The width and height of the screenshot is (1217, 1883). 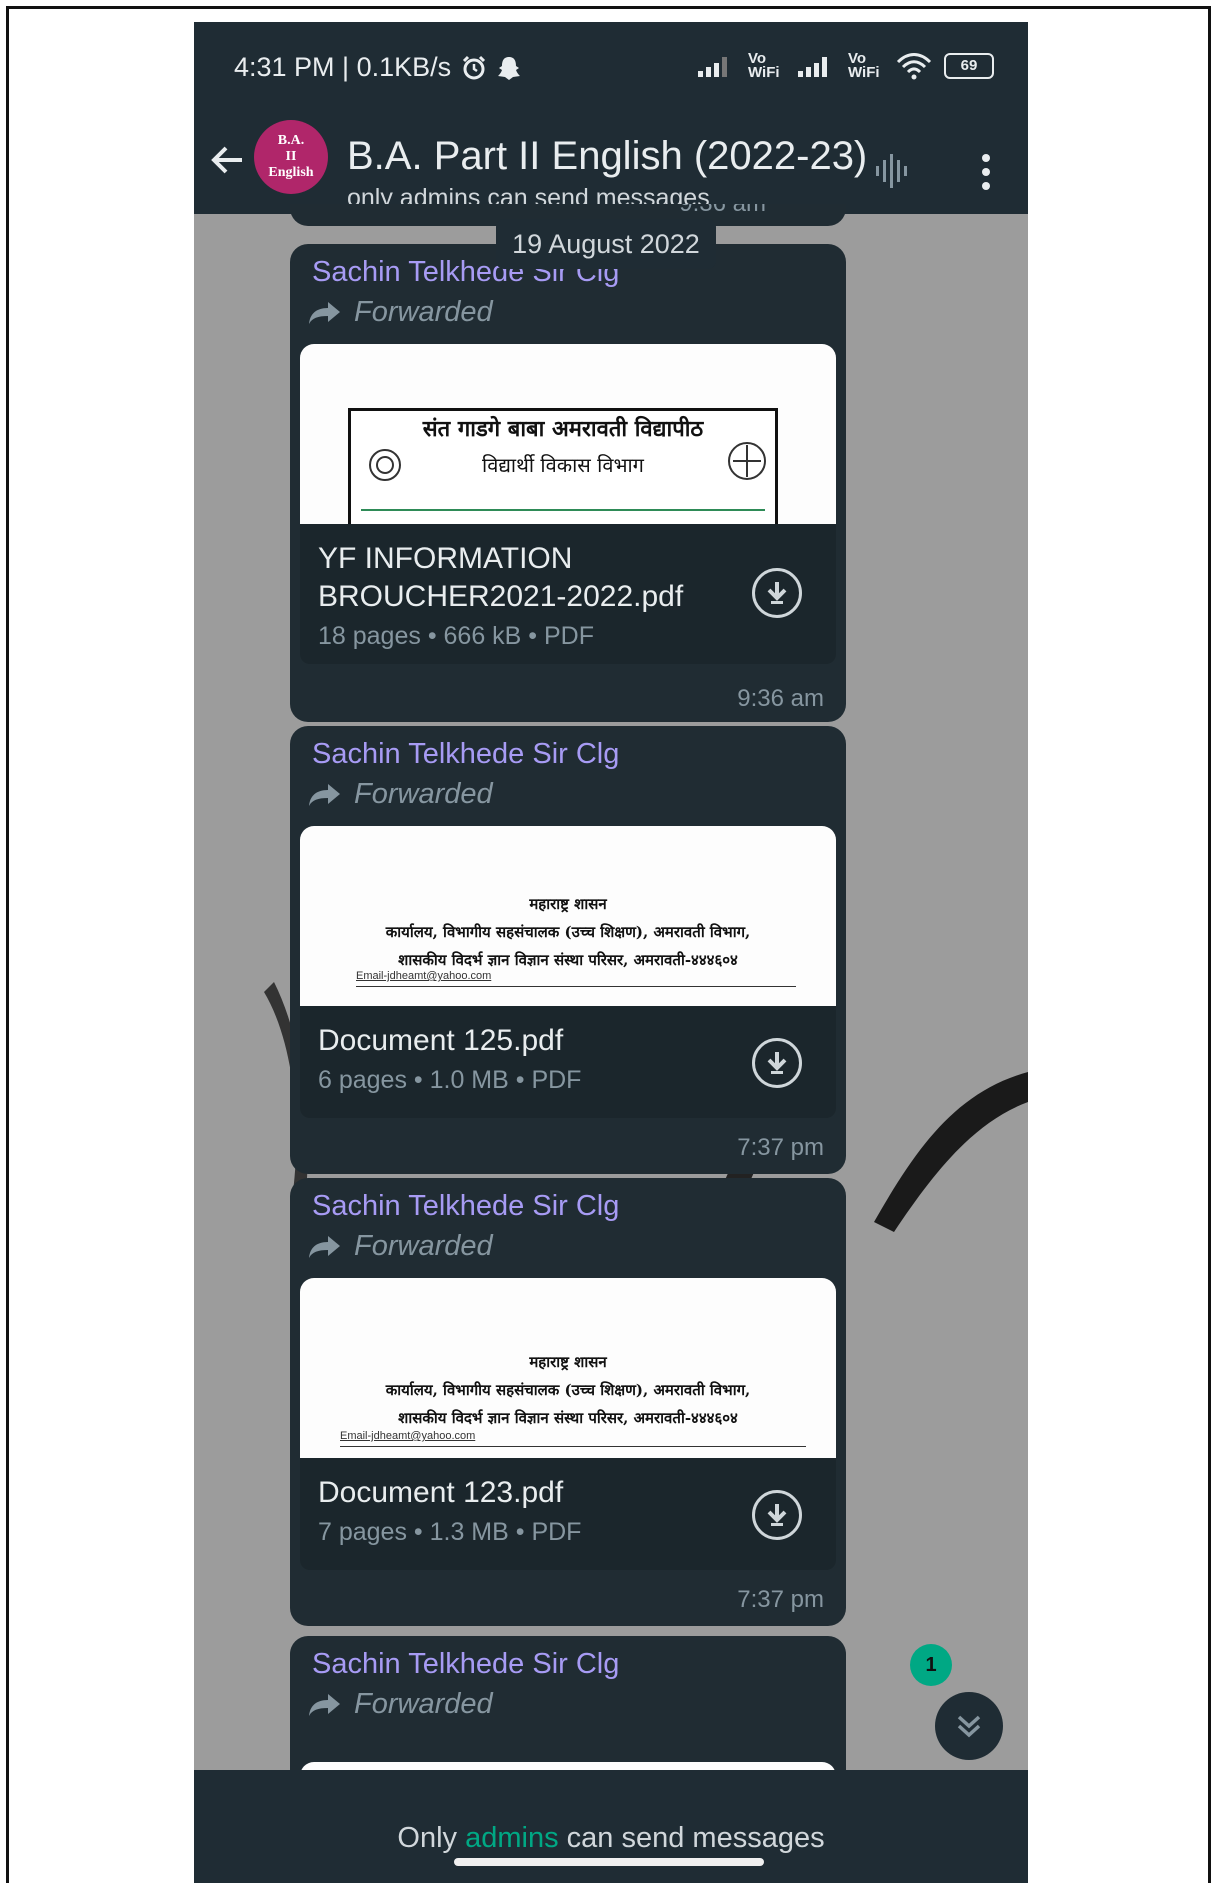 I want to click on footer-message: Only admins can send messages, so click(x=611, y=1838).